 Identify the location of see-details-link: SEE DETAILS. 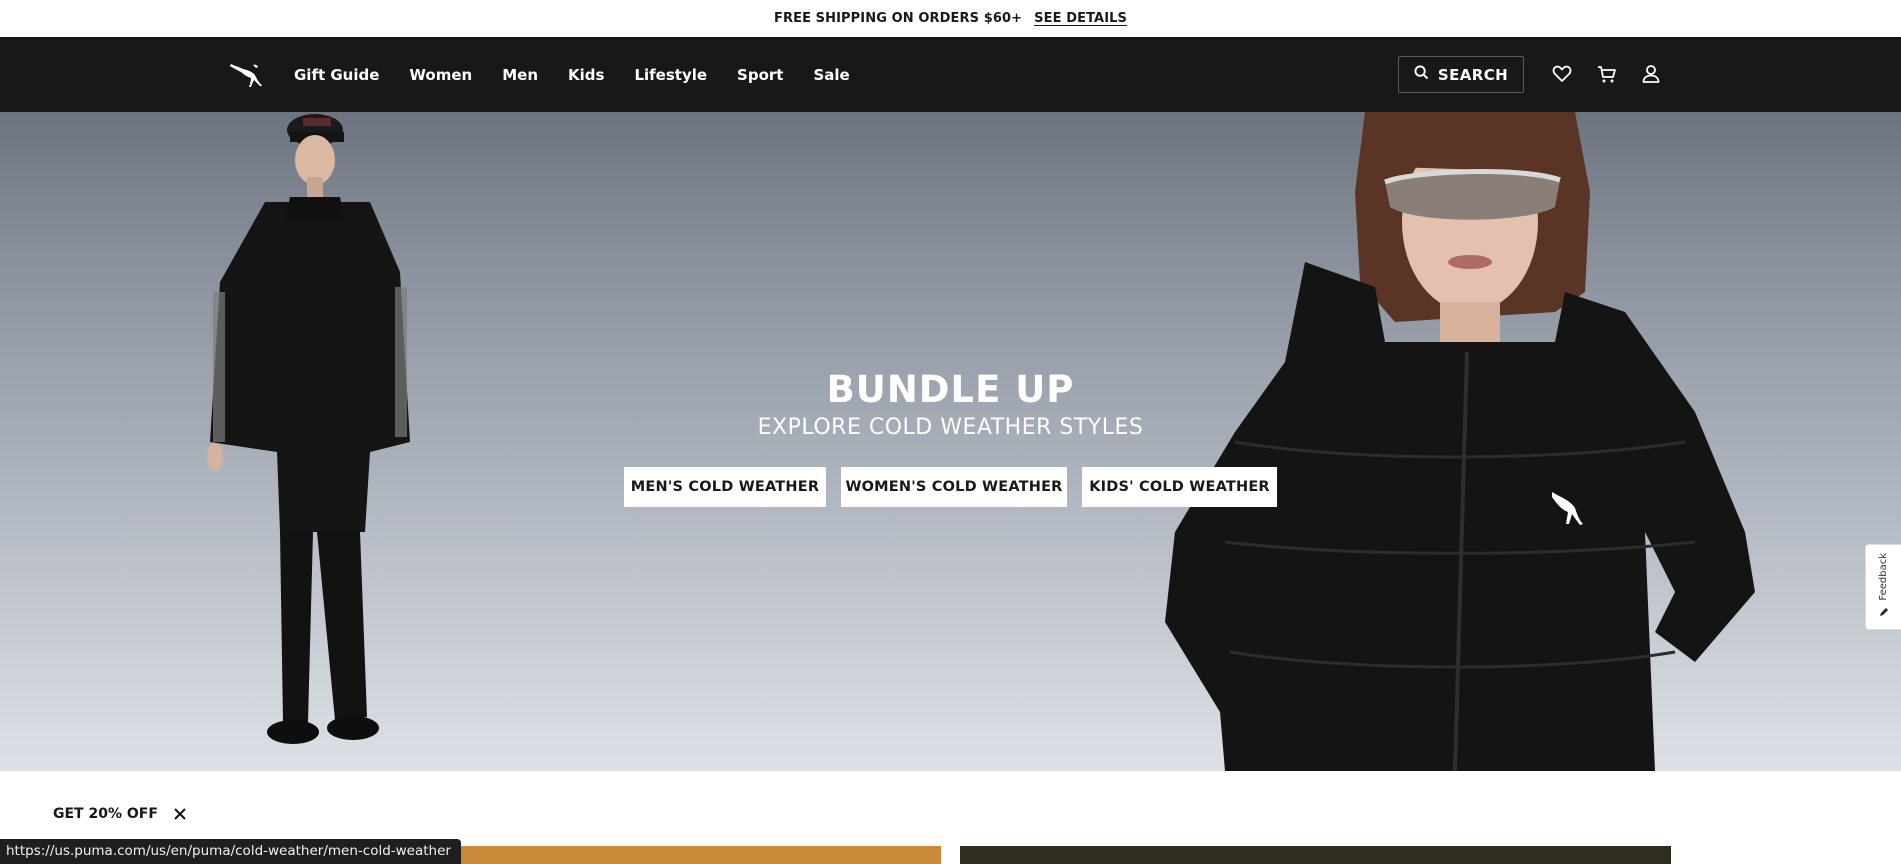
(1080, 18).